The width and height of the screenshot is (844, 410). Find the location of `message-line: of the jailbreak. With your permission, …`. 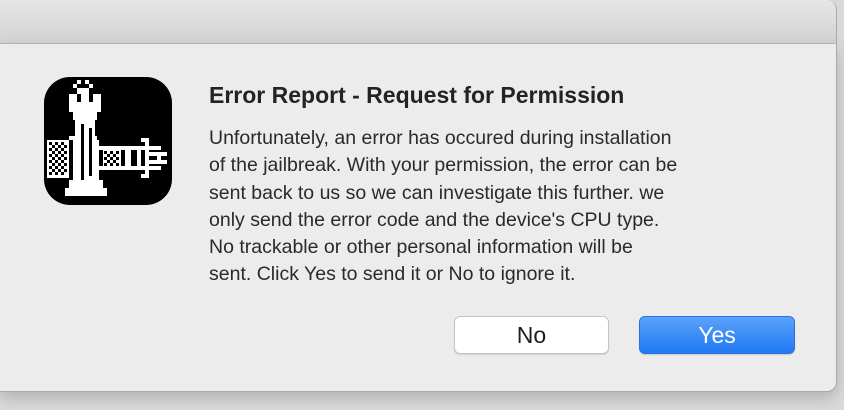

message-line: of the jailbreak. With your permission, … is located at coordinates (443, 165).